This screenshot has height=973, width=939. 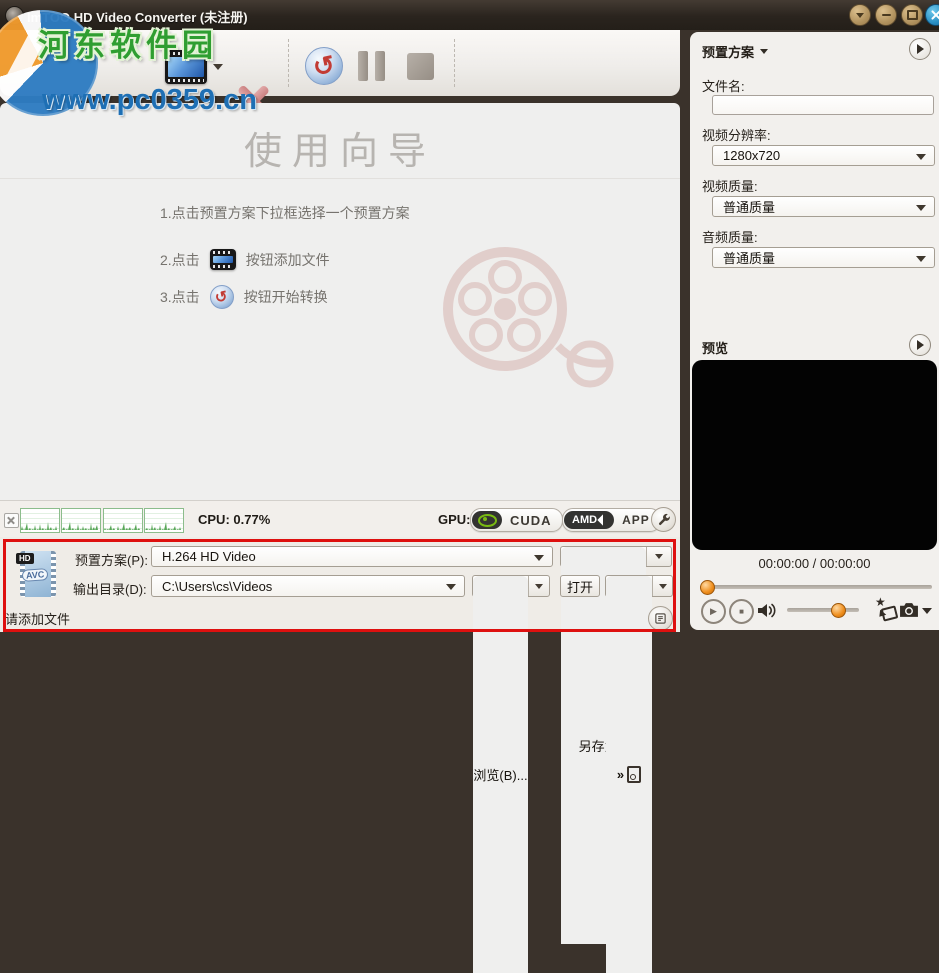 I want to click on cpu-usage-text: CPU: 0.77%, so click(x=234, y=519).